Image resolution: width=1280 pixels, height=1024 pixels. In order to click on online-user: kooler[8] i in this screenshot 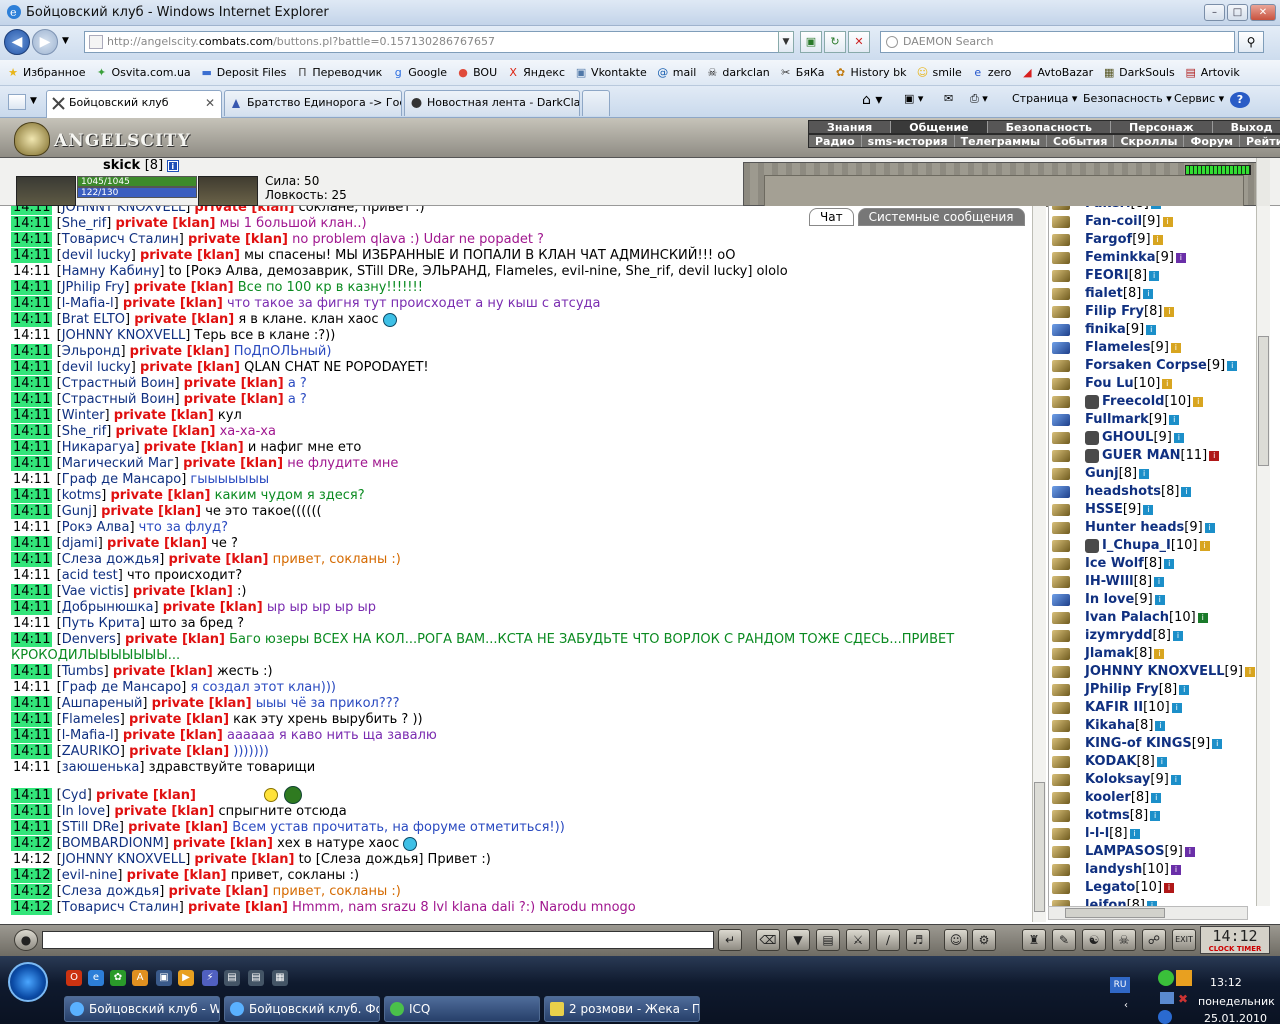, I will do `click(1152, 798)`.